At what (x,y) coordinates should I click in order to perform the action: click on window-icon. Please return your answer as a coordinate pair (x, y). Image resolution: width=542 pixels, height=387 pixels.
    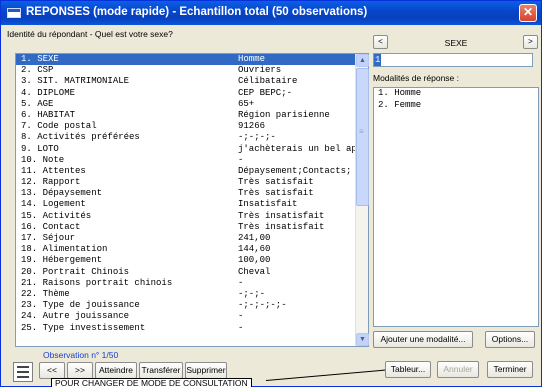
    Looking at the image, I should click on (14, 13).